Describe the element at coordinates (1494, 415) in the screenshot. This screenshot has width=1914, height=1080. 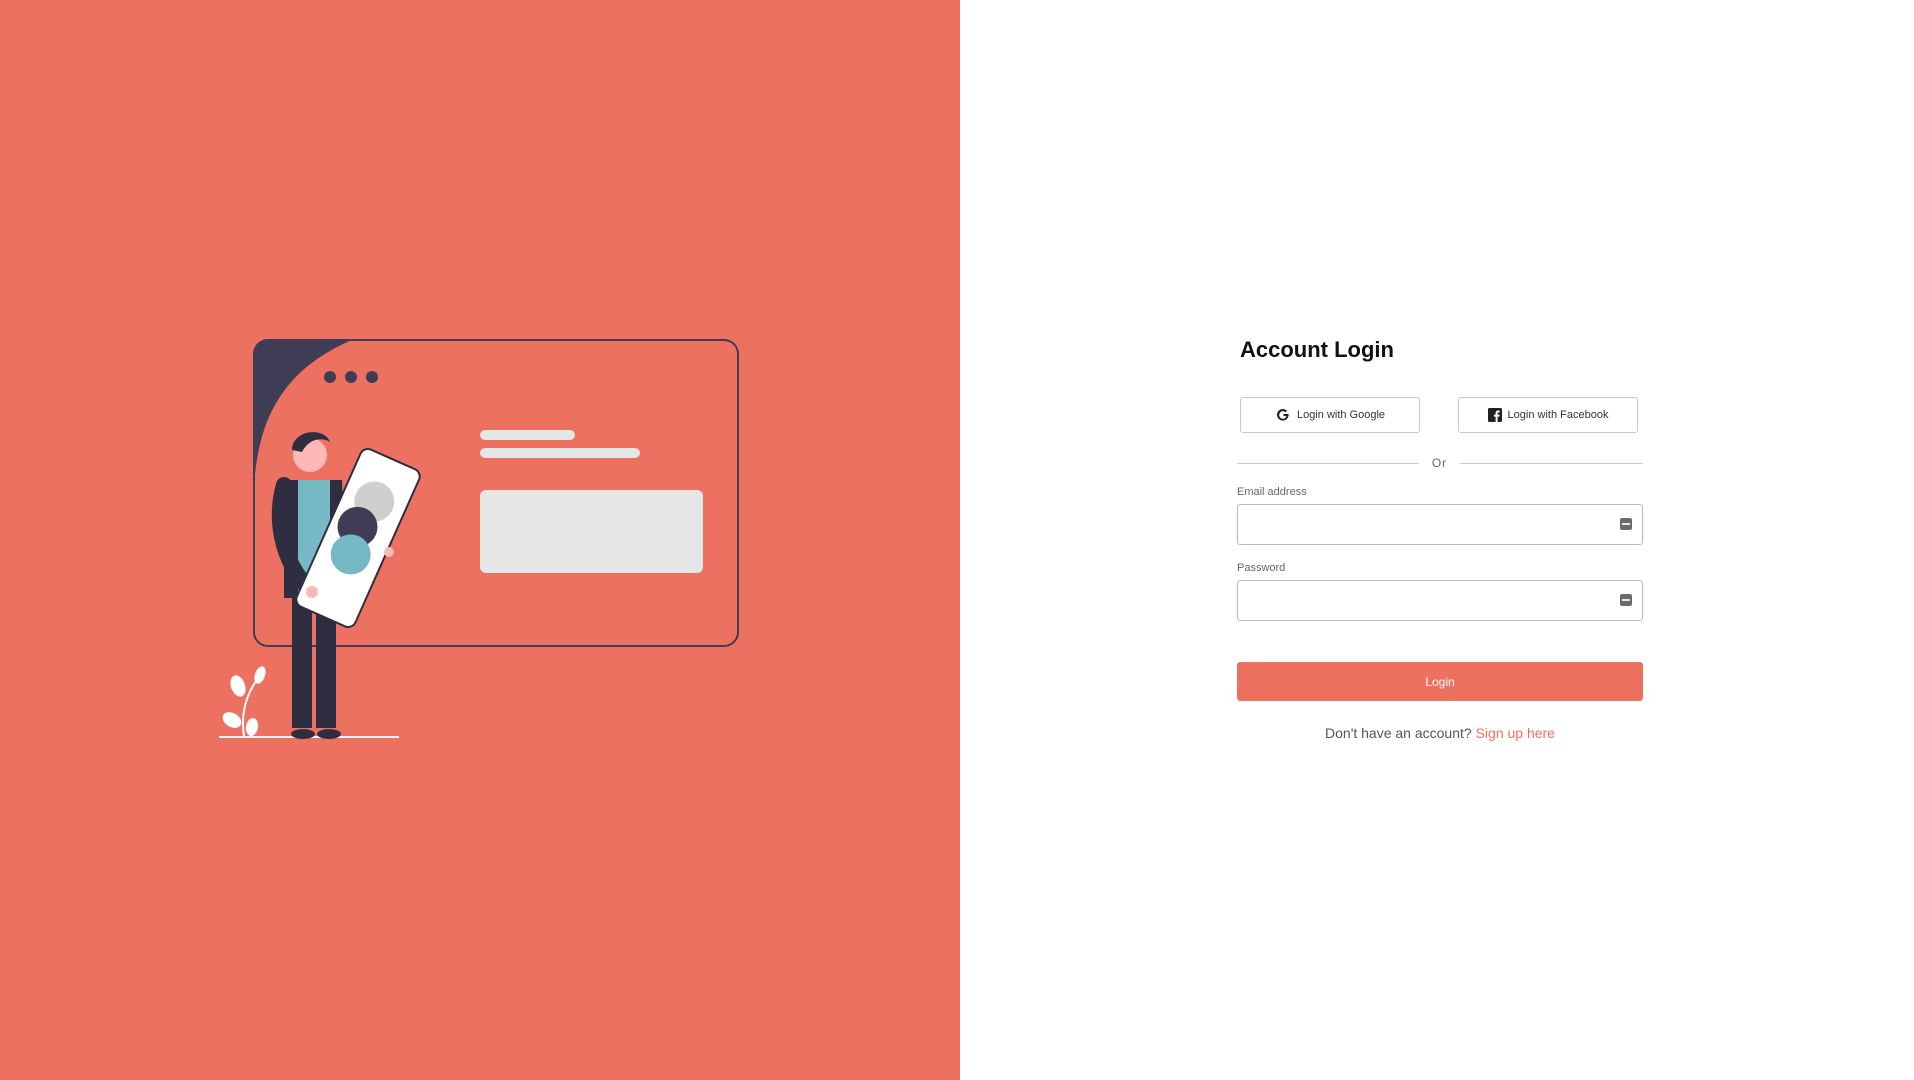
I see `facebook-icon` at that location.